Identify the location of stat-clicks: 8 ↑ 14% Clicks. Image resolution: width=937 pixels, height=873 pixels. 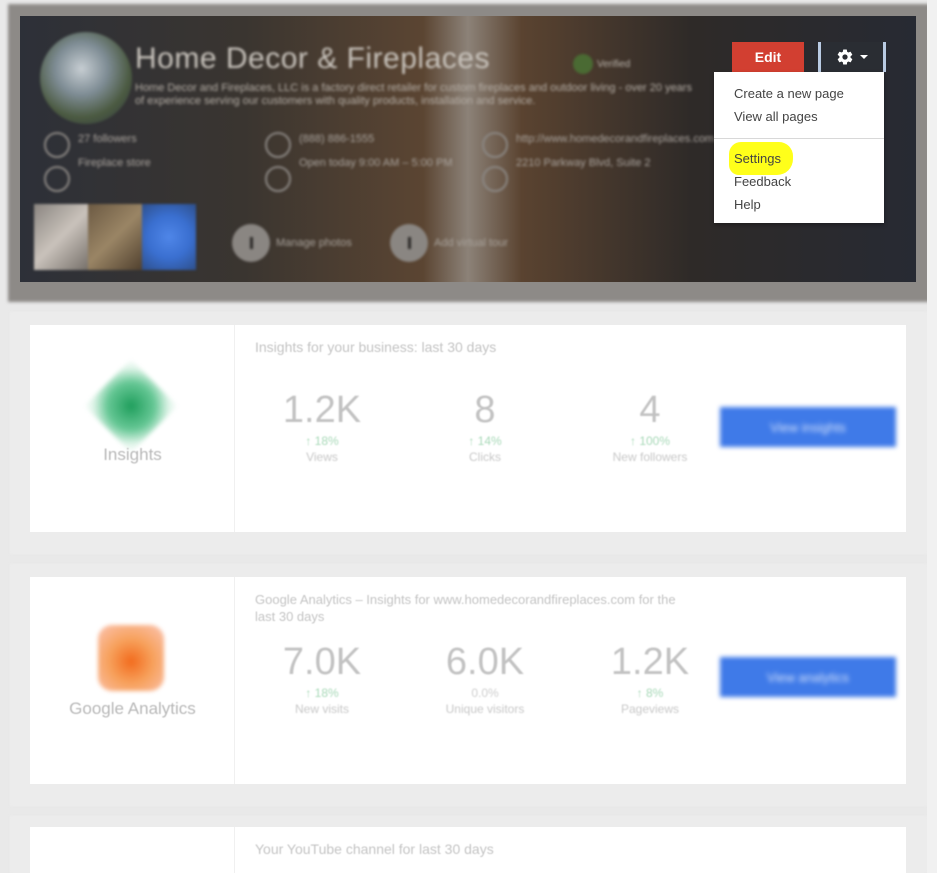
(485, 426).